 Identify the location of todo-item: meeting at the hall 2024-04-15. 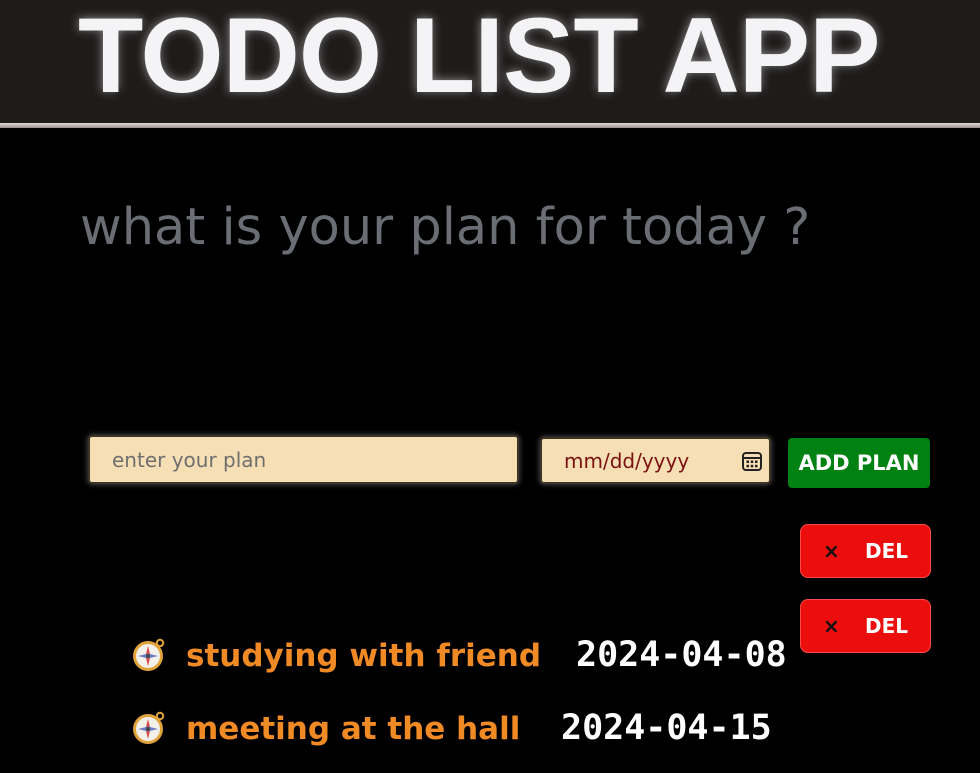
(470, 729).